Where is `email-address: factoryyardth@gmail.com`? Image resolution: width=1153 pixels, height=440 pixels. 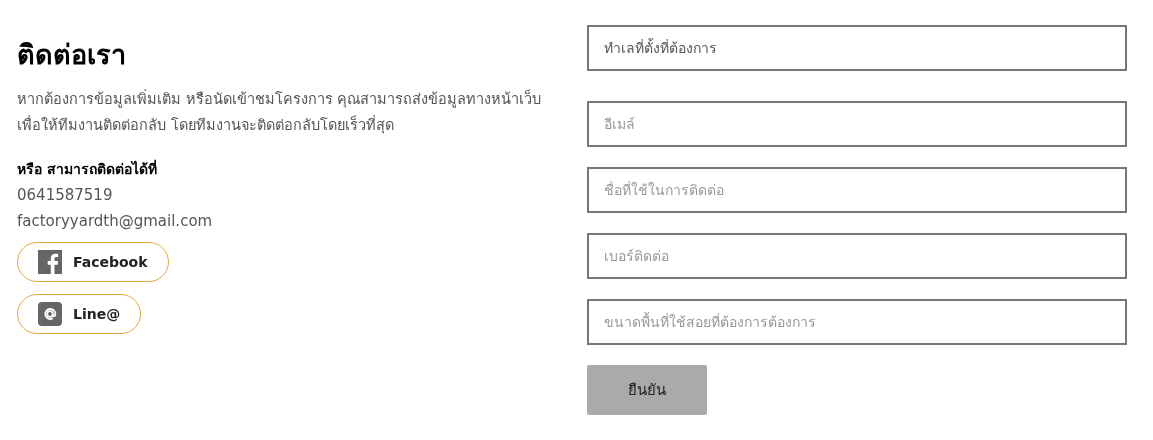
email-address: factoryyardth@gmail.com is located at coordinates (115, 221).